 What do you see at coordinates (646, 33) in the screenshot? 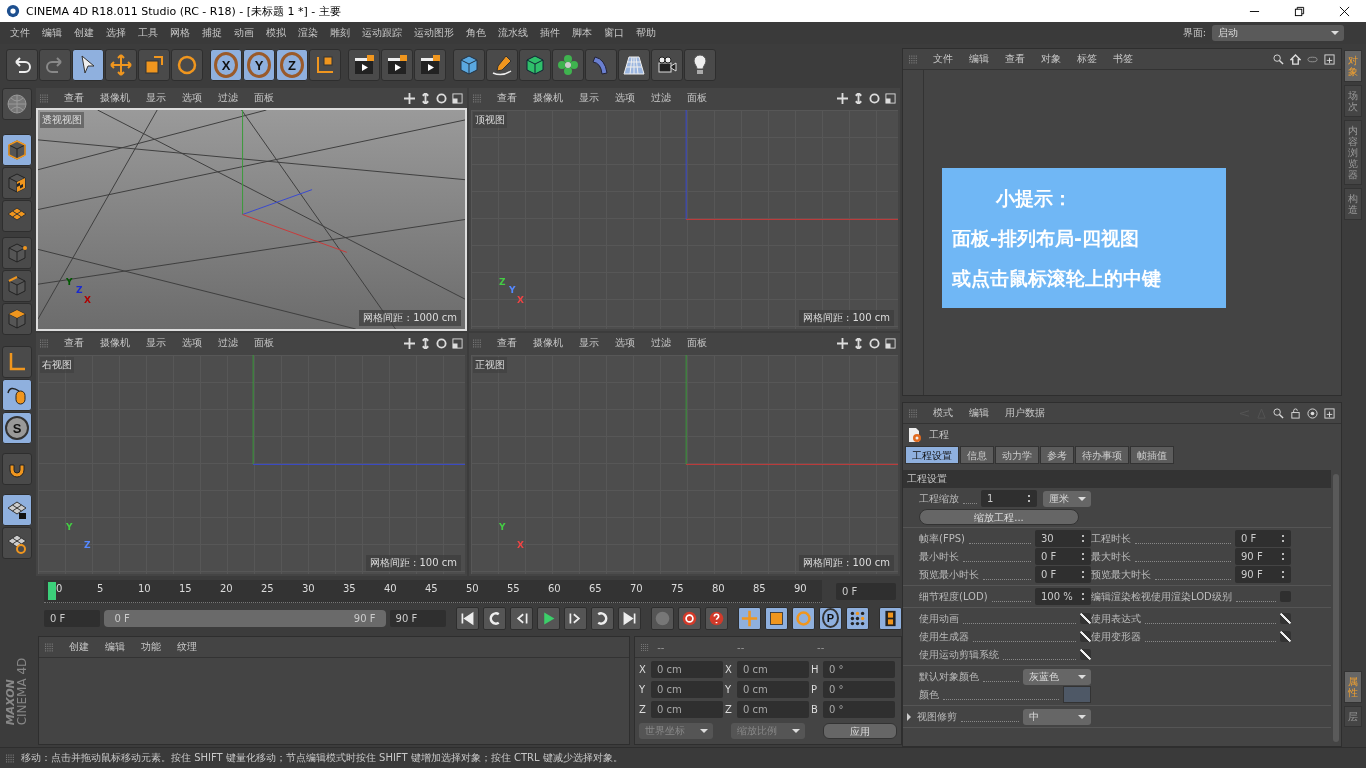
I see `menu-item: 帮助` at bounding box center [646, 33].